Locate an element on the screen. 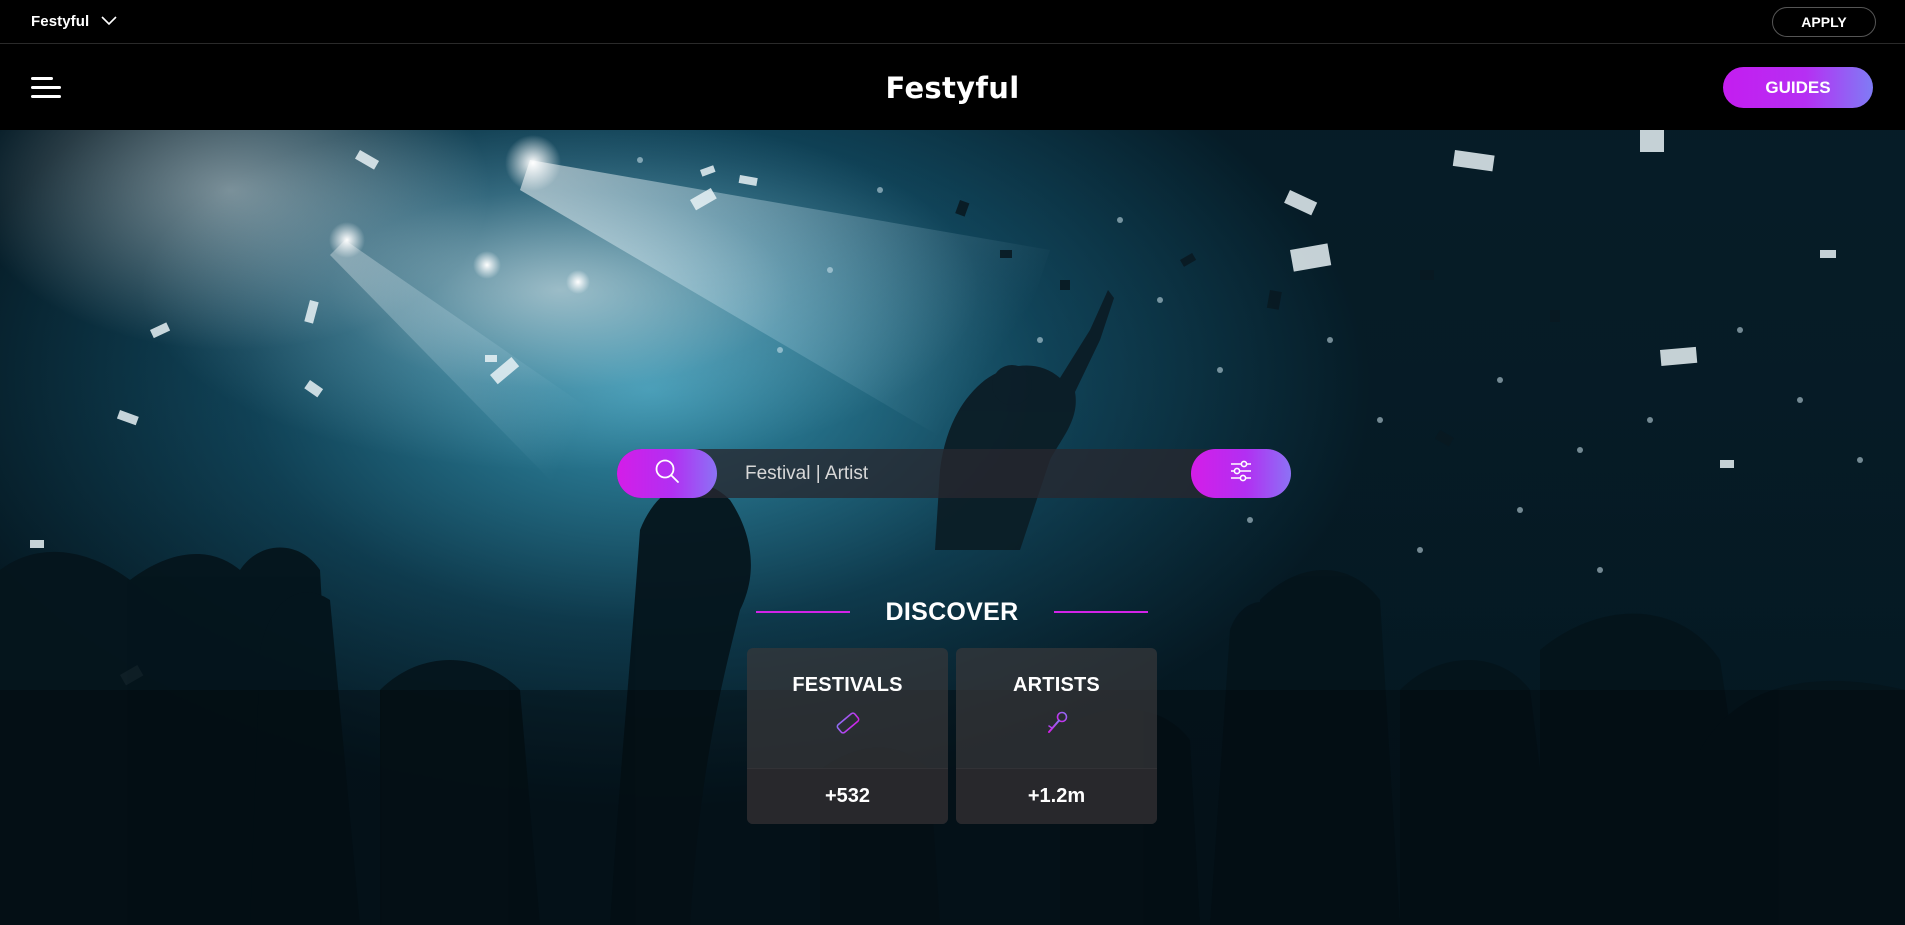  festivals-card-title: FESTIVALS is located at coordinates (847, 685).